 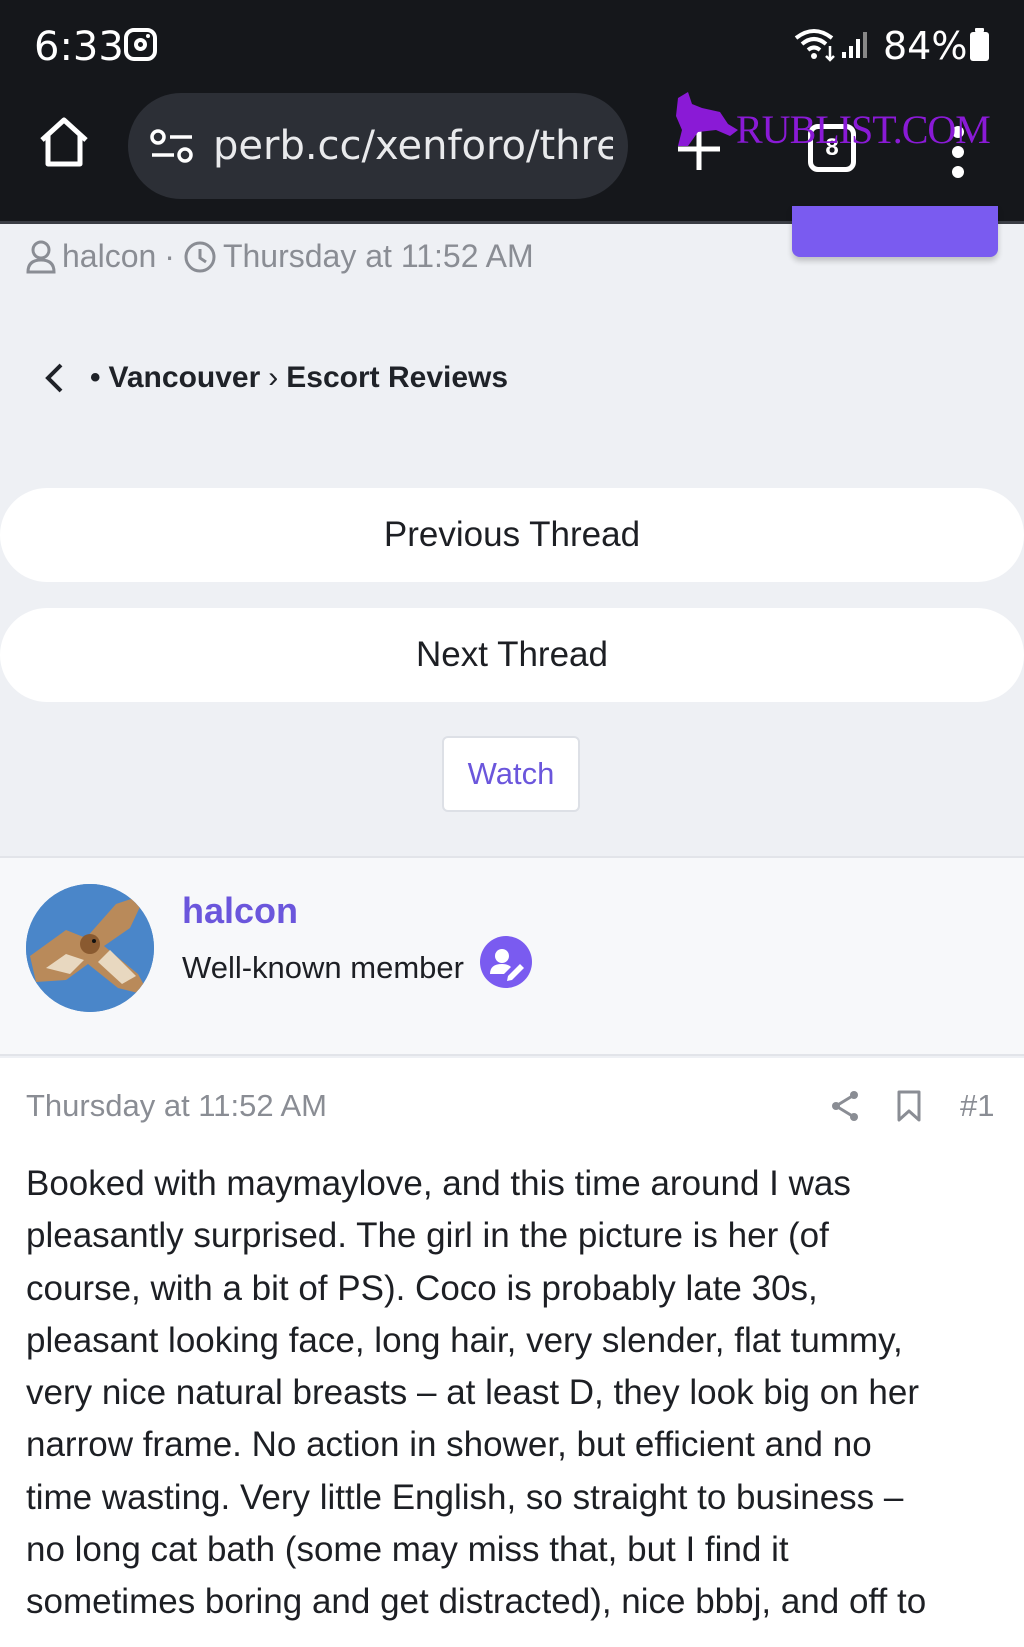 What do you see at coordinates (512, 45) in the screenshot?
I see `status-bar: 6:33 84%` at bounding box center [512, 45].